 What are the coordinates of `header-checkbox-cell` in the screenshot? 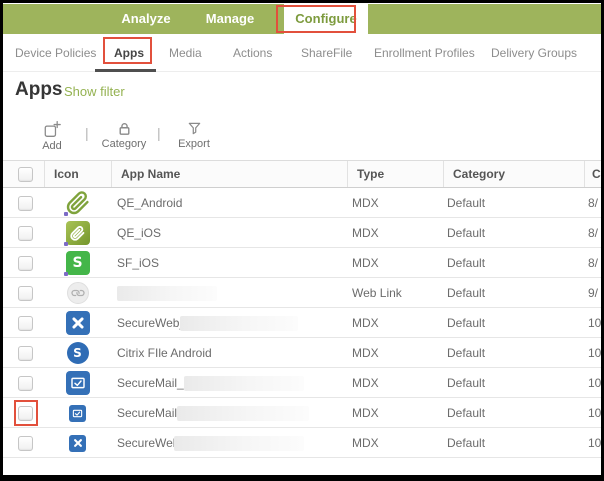 It's located at (23, 174).